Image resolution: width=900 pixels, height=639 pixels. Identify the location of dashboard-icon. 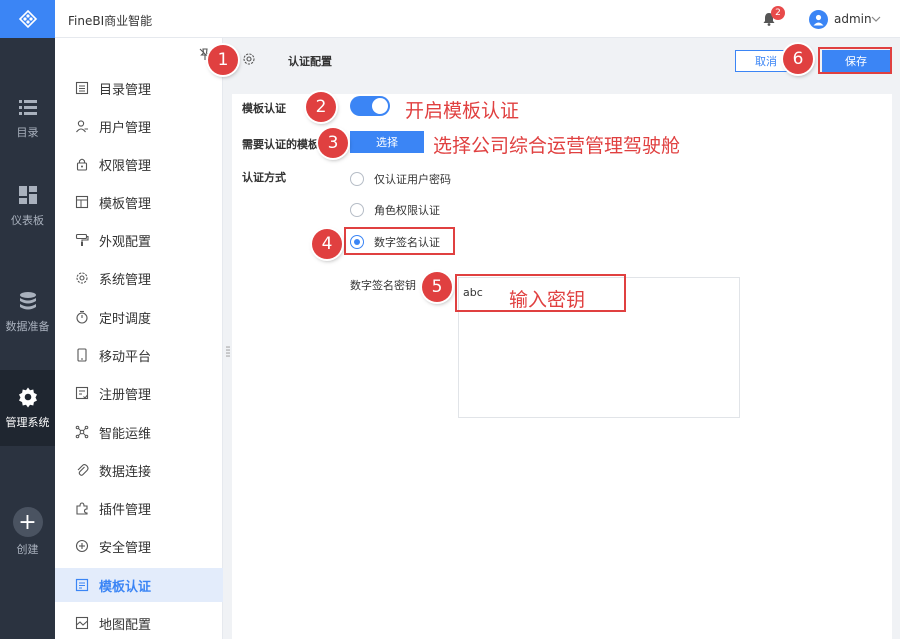
(27, 195).